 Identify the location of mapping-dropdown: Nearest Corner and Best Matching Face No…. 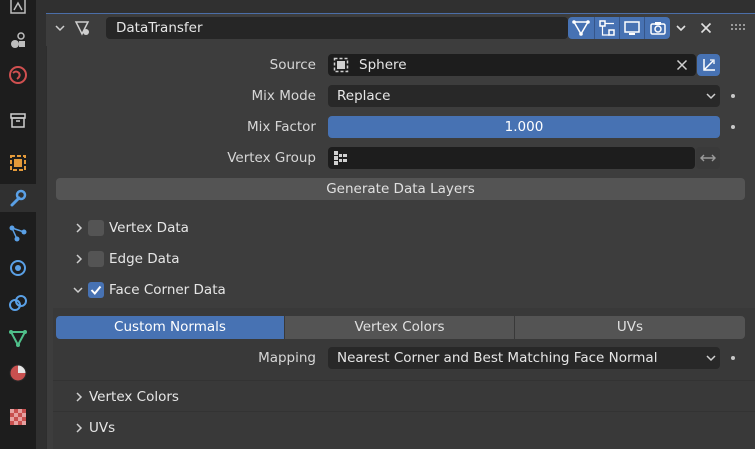
(524, 358).